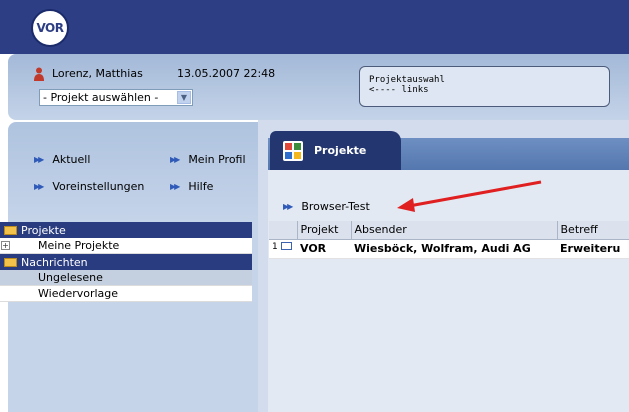 The image size is (629, 412). What do you see at coordinates (324, 249) in the screenshot?
I see `project-cell: VOR` at bounding box center [324, 249].